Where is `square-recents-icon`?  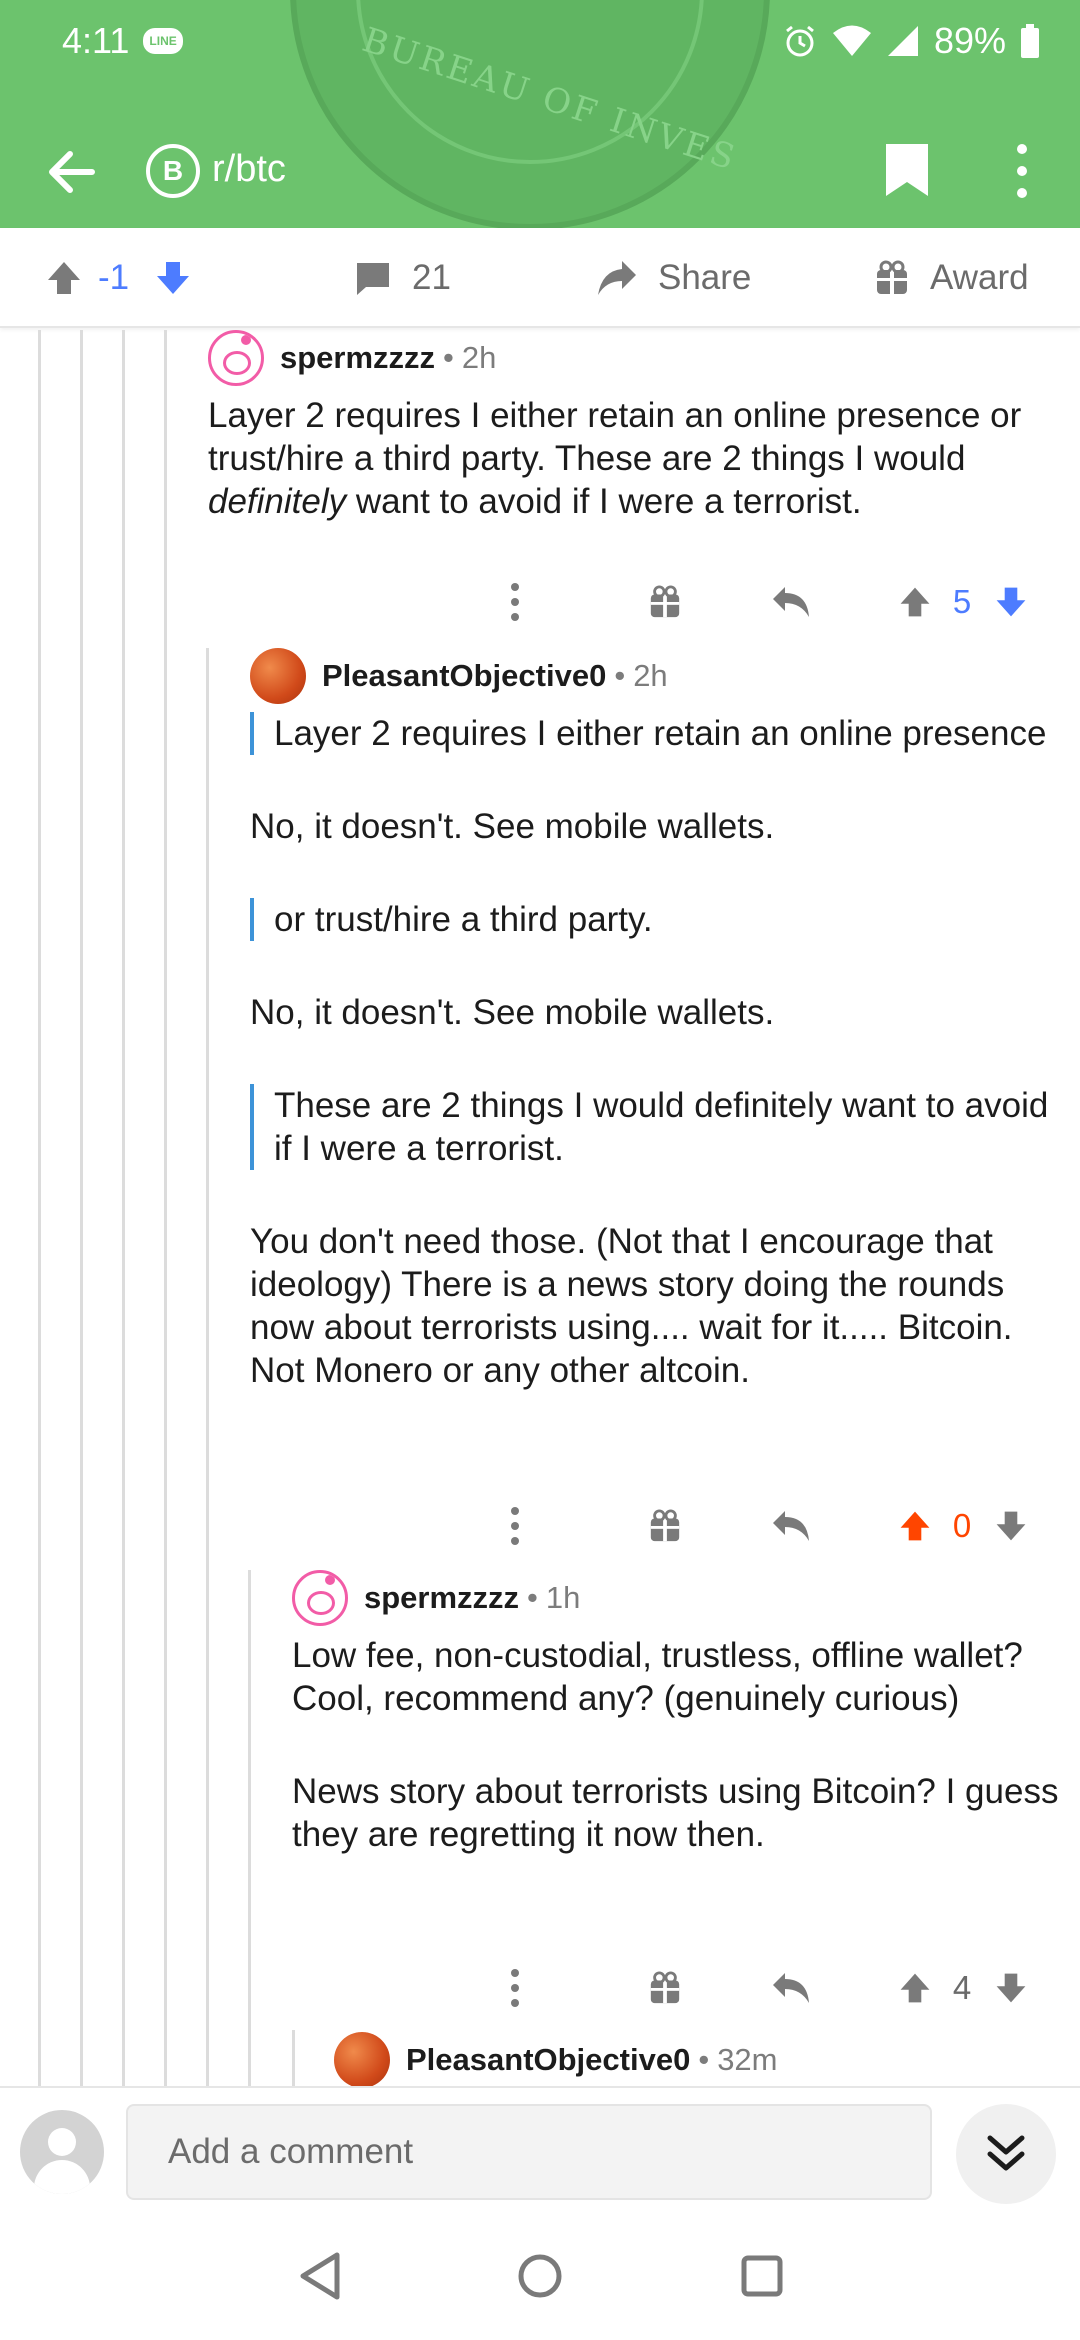 square-recents-icon is located at coordinates (762, 2276).